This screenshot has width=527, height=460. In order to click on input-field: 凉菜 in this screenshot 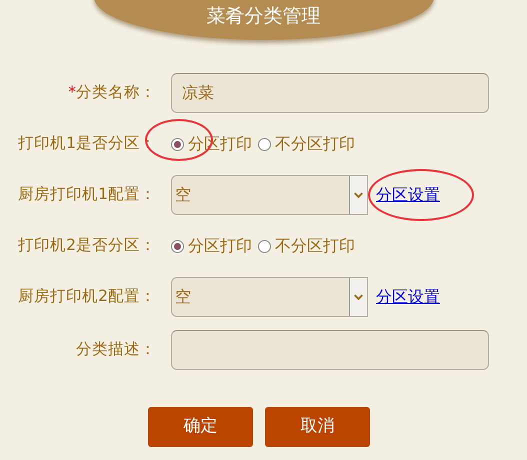, I will do `click(330, 93)`.